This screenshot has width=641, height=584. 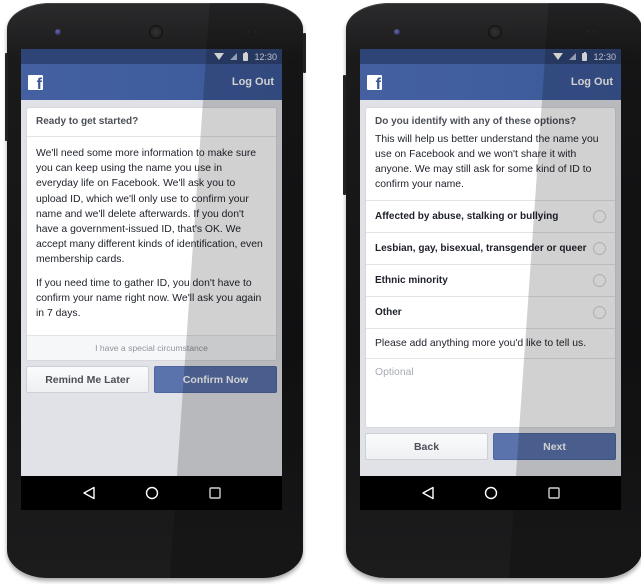 I want to click on option-ethnic-minority: Ethnic minority, so click(x=490, y=281).